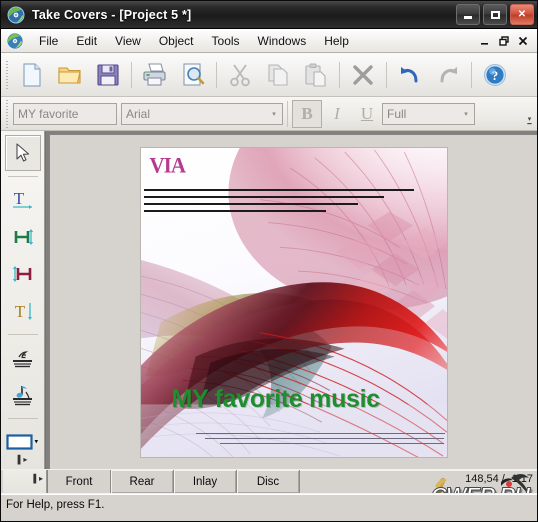 Image resolution: width=538 pixels, height=522 pixels. I want to click on tab-bar-filler: 148,54 / -1,17 CWER.RU, so click(418, 489).